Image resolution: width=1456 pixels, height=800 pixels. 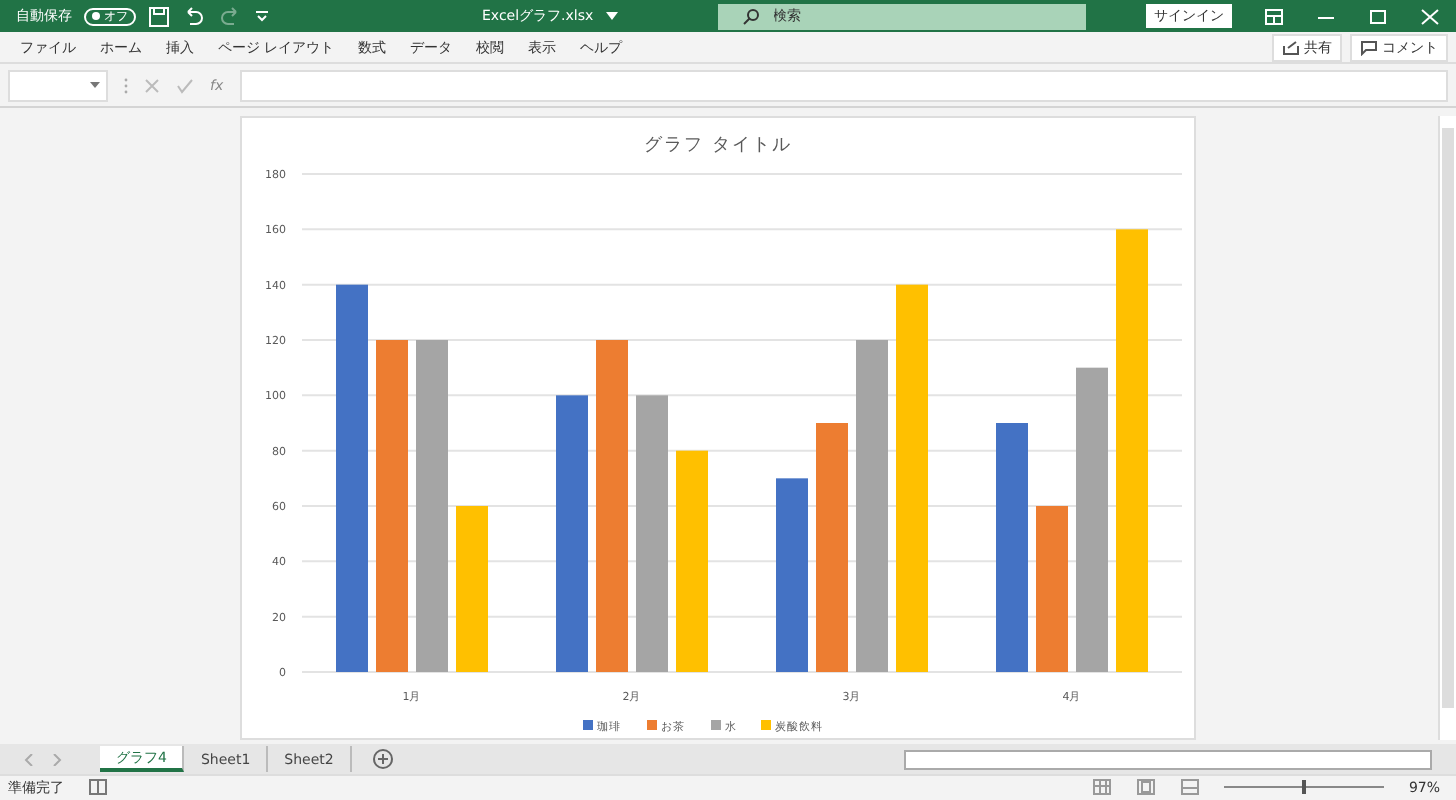 What do you see at coordinates (1291, 47) in the screenshot?
I see `share-icon` at bounding box center [1291, 47].